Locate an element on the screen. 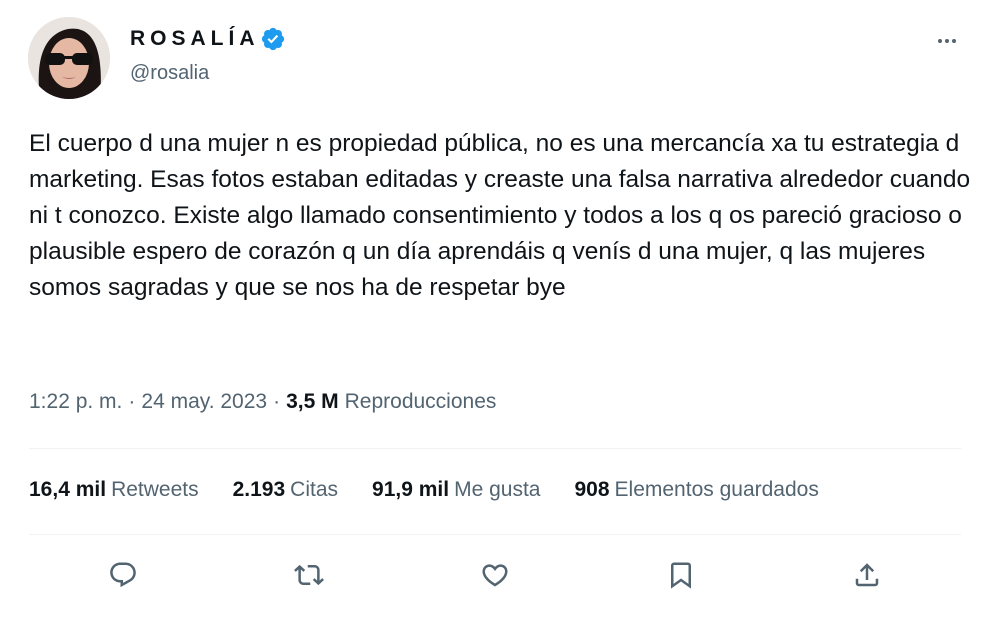  retweet-icon is located at coordinates (309, 575).